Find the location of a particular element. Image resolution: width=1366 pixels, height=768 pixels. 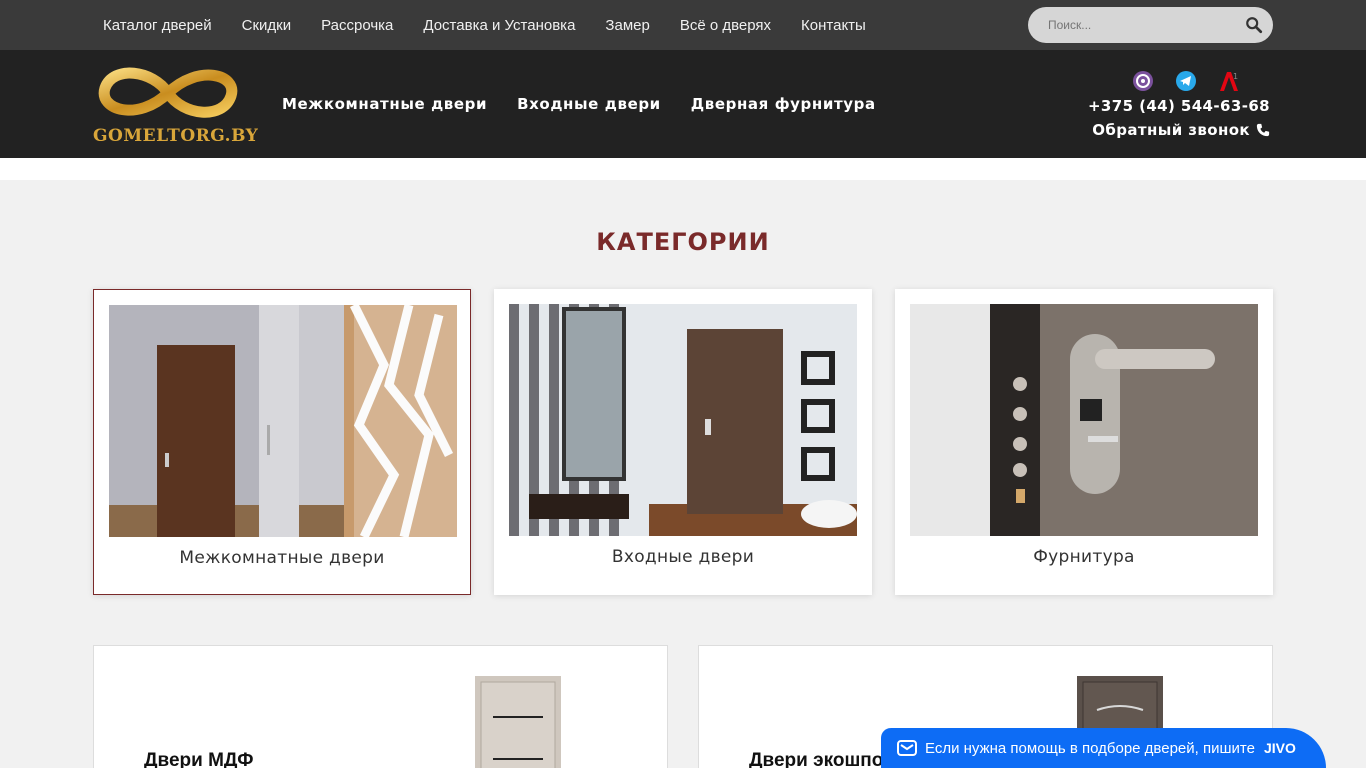

logo: GOMELTORG.BY is located at coordinates (175, 103).